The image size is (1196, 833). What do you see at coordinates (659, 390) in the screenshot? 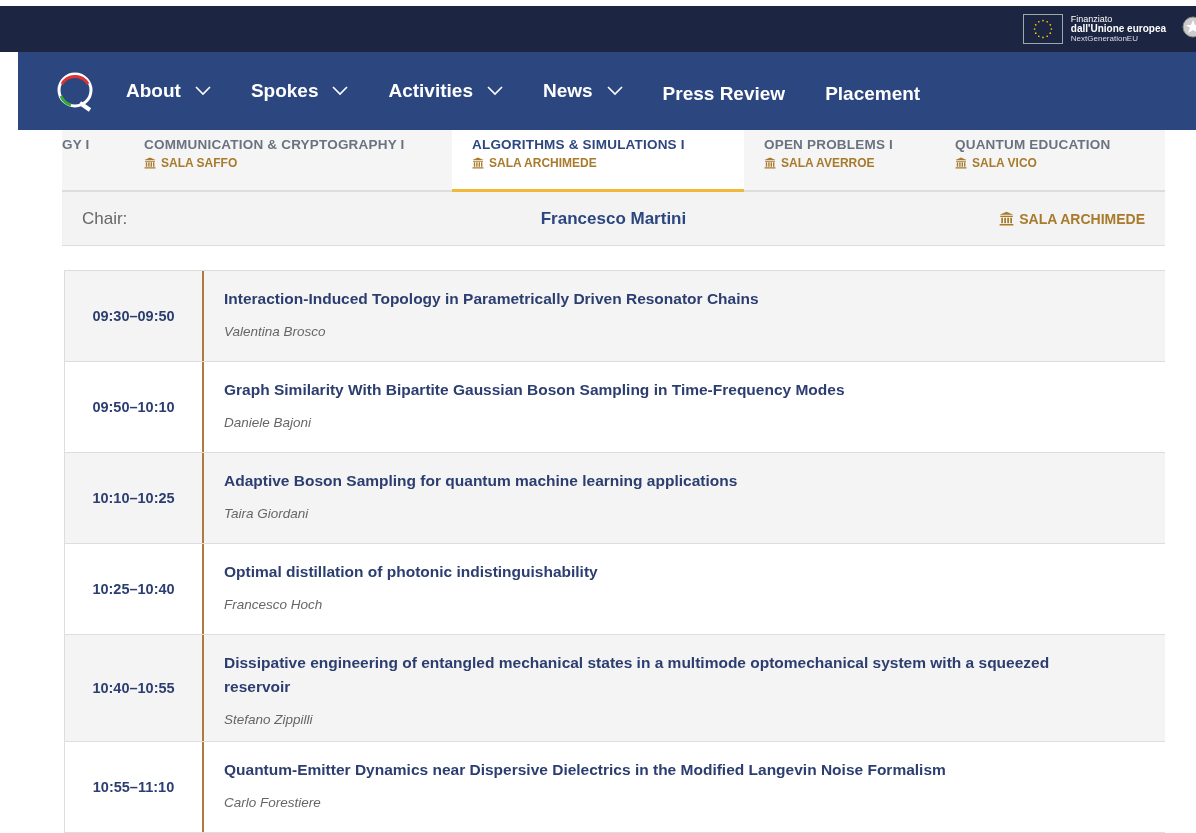
I see `talk-title: Graph Similarity With Bipartite Gaussian Boson Sampling in Time-Frequency Modes` at bounding box center [659, 390].